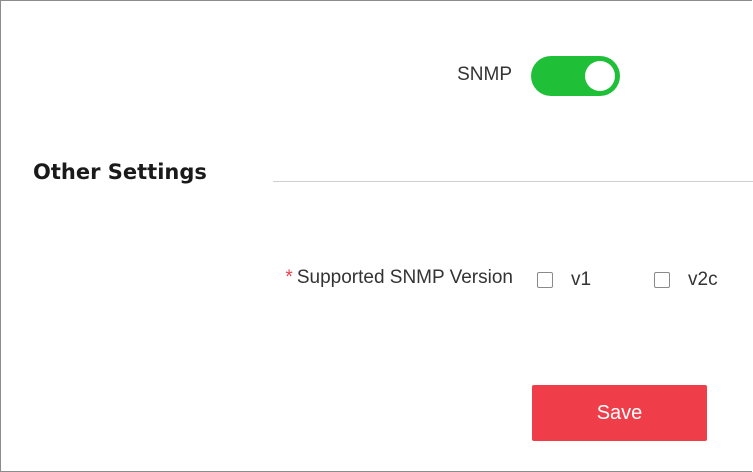 The image size is (753, 472). What do you see at coordinates (619, 413) in the screenshot?
I see `save-button: Save` at bounding box center [619, 413].